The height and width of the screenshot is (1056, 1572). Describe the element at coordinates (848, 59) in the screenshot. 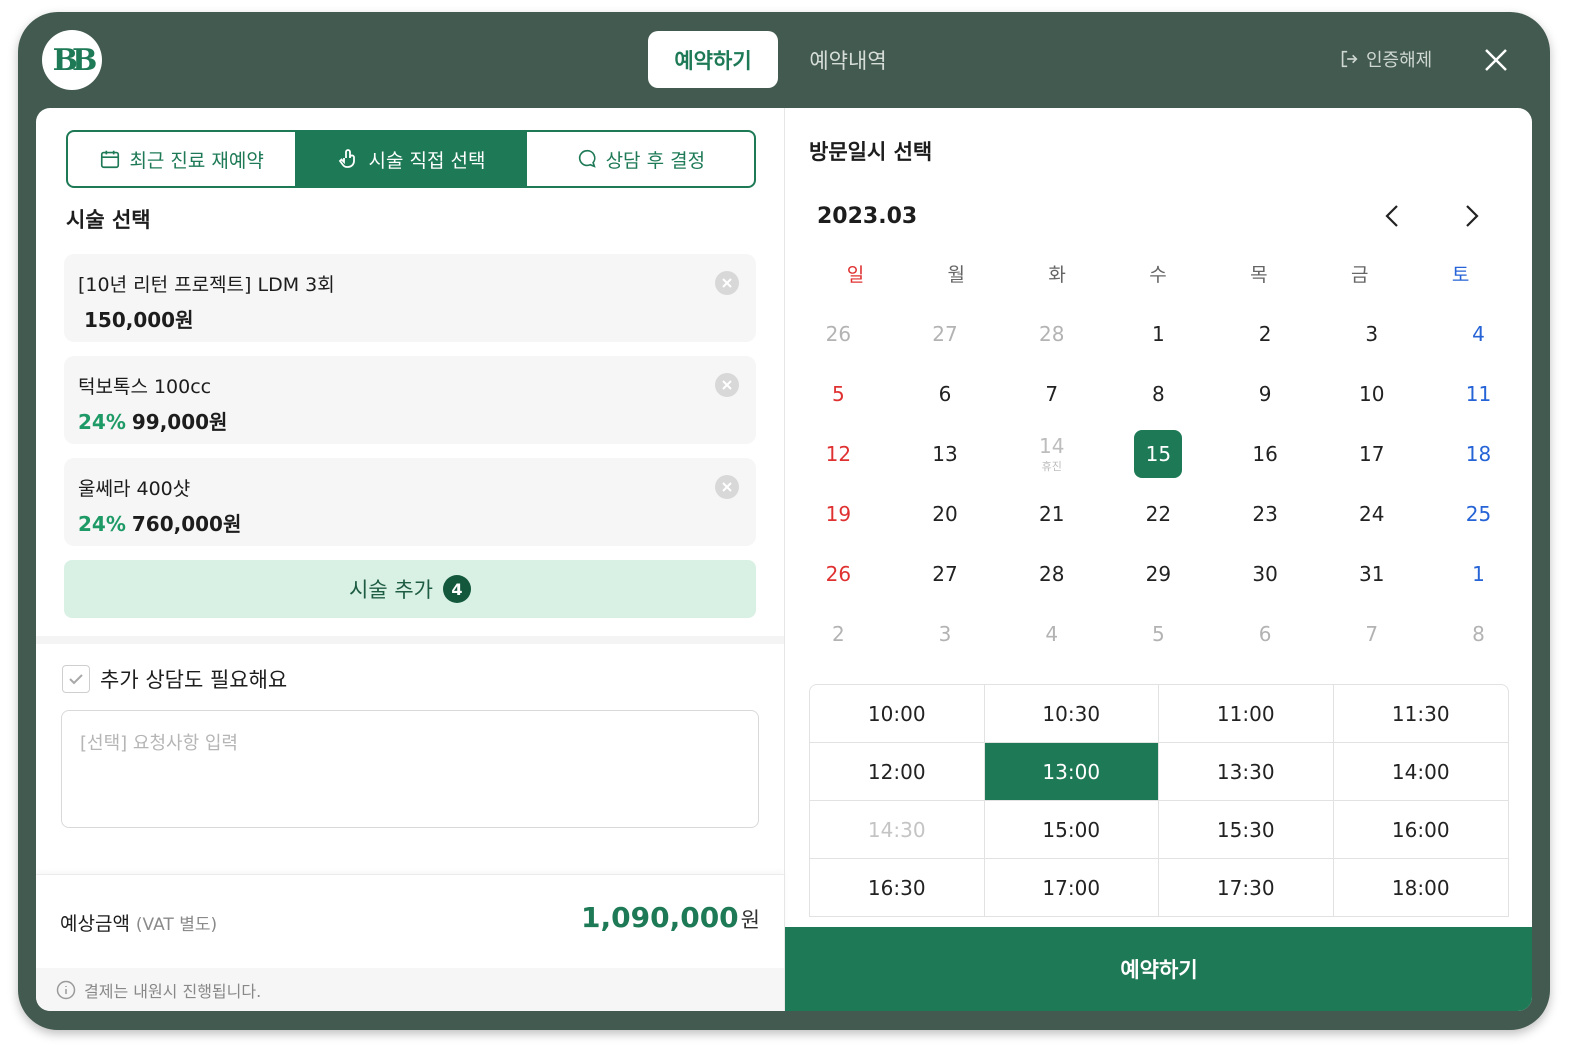

I see `tab-history: 예약내역` at that location.